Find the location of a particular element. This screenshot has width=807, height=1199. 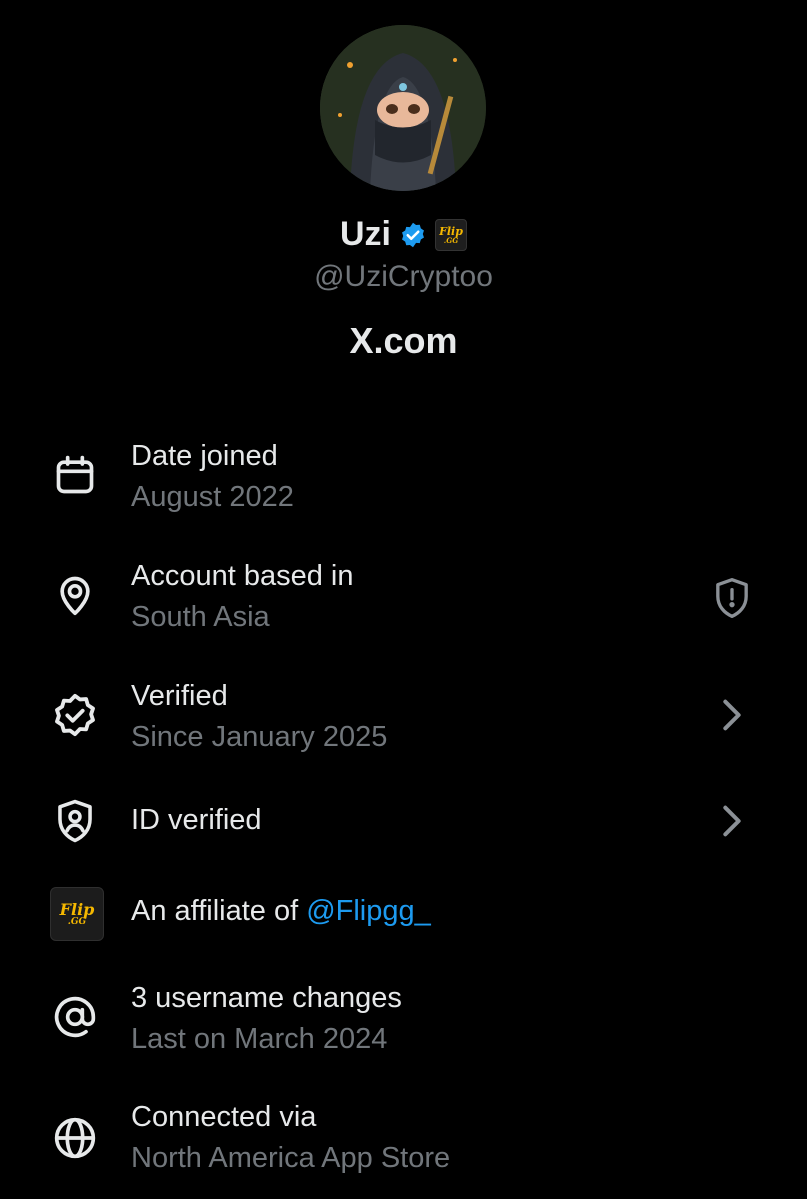

avatar-image is located at coordinates (403, 108).